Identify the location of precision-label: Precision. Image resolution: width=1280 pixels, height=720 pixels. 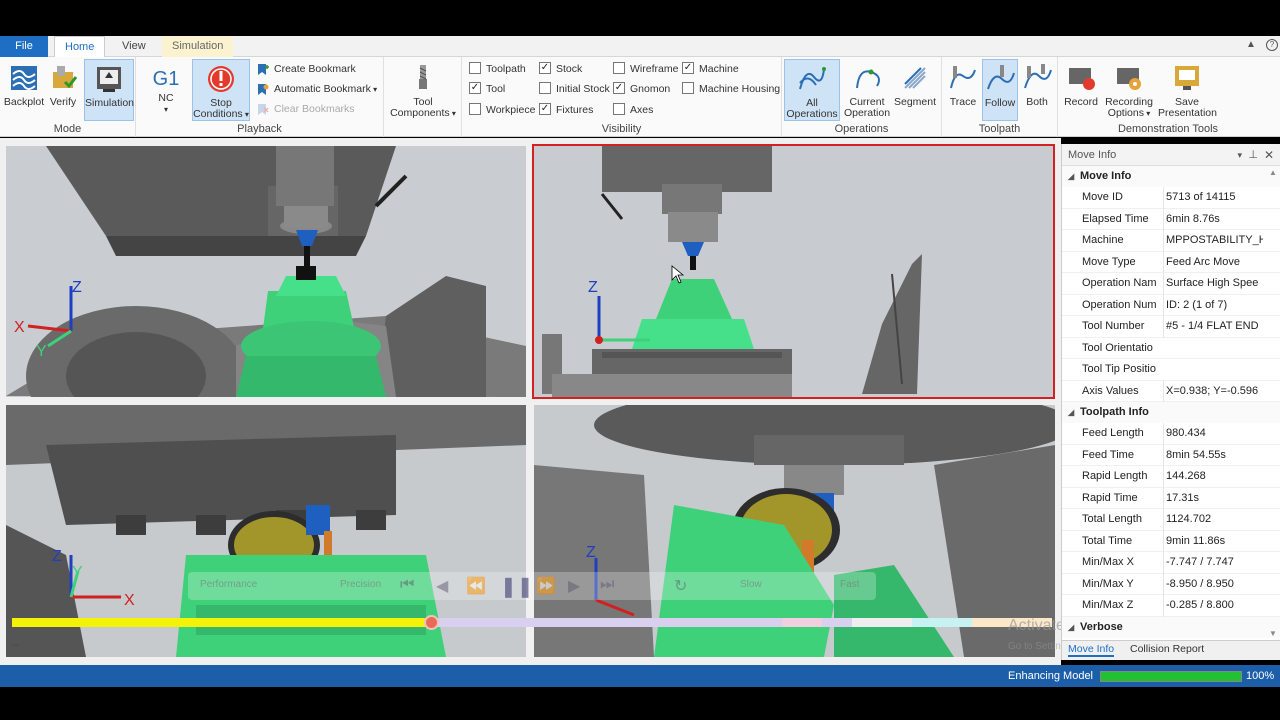
(360, 584).